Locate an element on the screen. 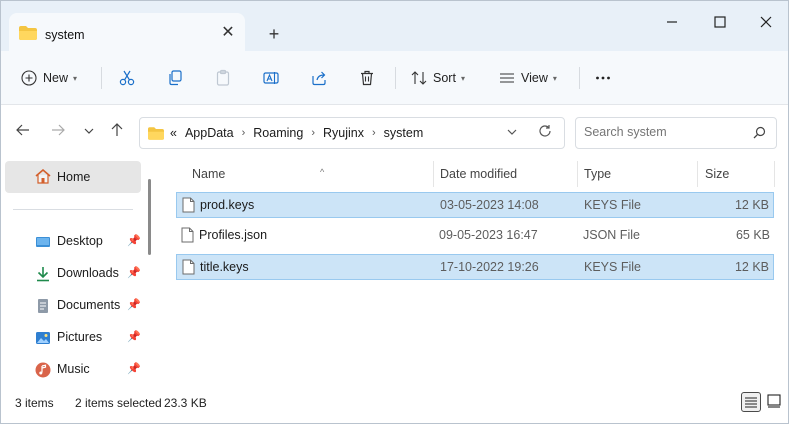  column-header-label: Date modified is located at coordinates (479, 174).